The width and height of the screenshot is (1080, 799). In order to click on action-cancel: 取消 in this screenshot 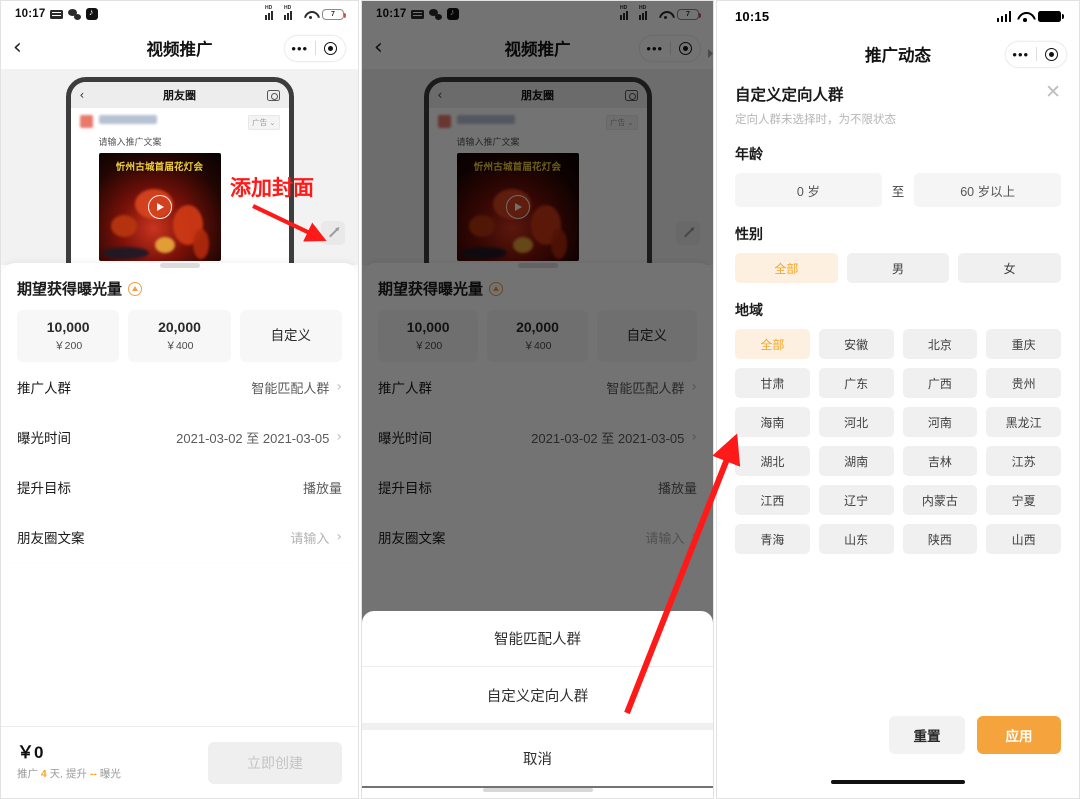, I will do `click(537, 758)`.